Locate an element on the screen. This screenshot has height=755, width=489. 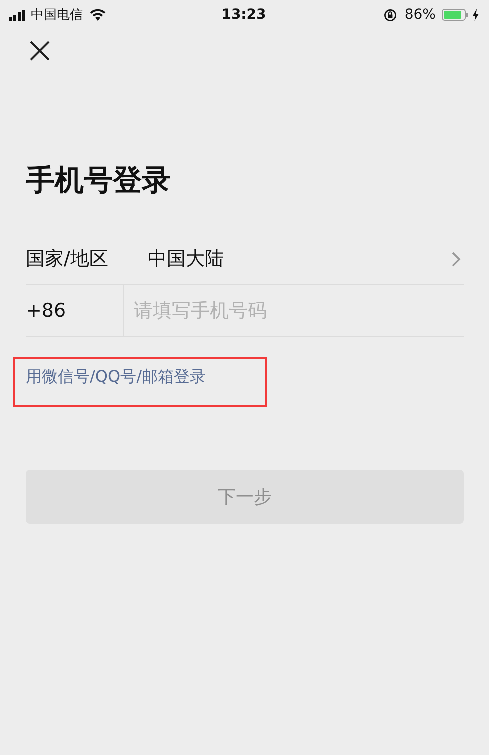
chevron-right-icon is located at coordinates (456, 259).